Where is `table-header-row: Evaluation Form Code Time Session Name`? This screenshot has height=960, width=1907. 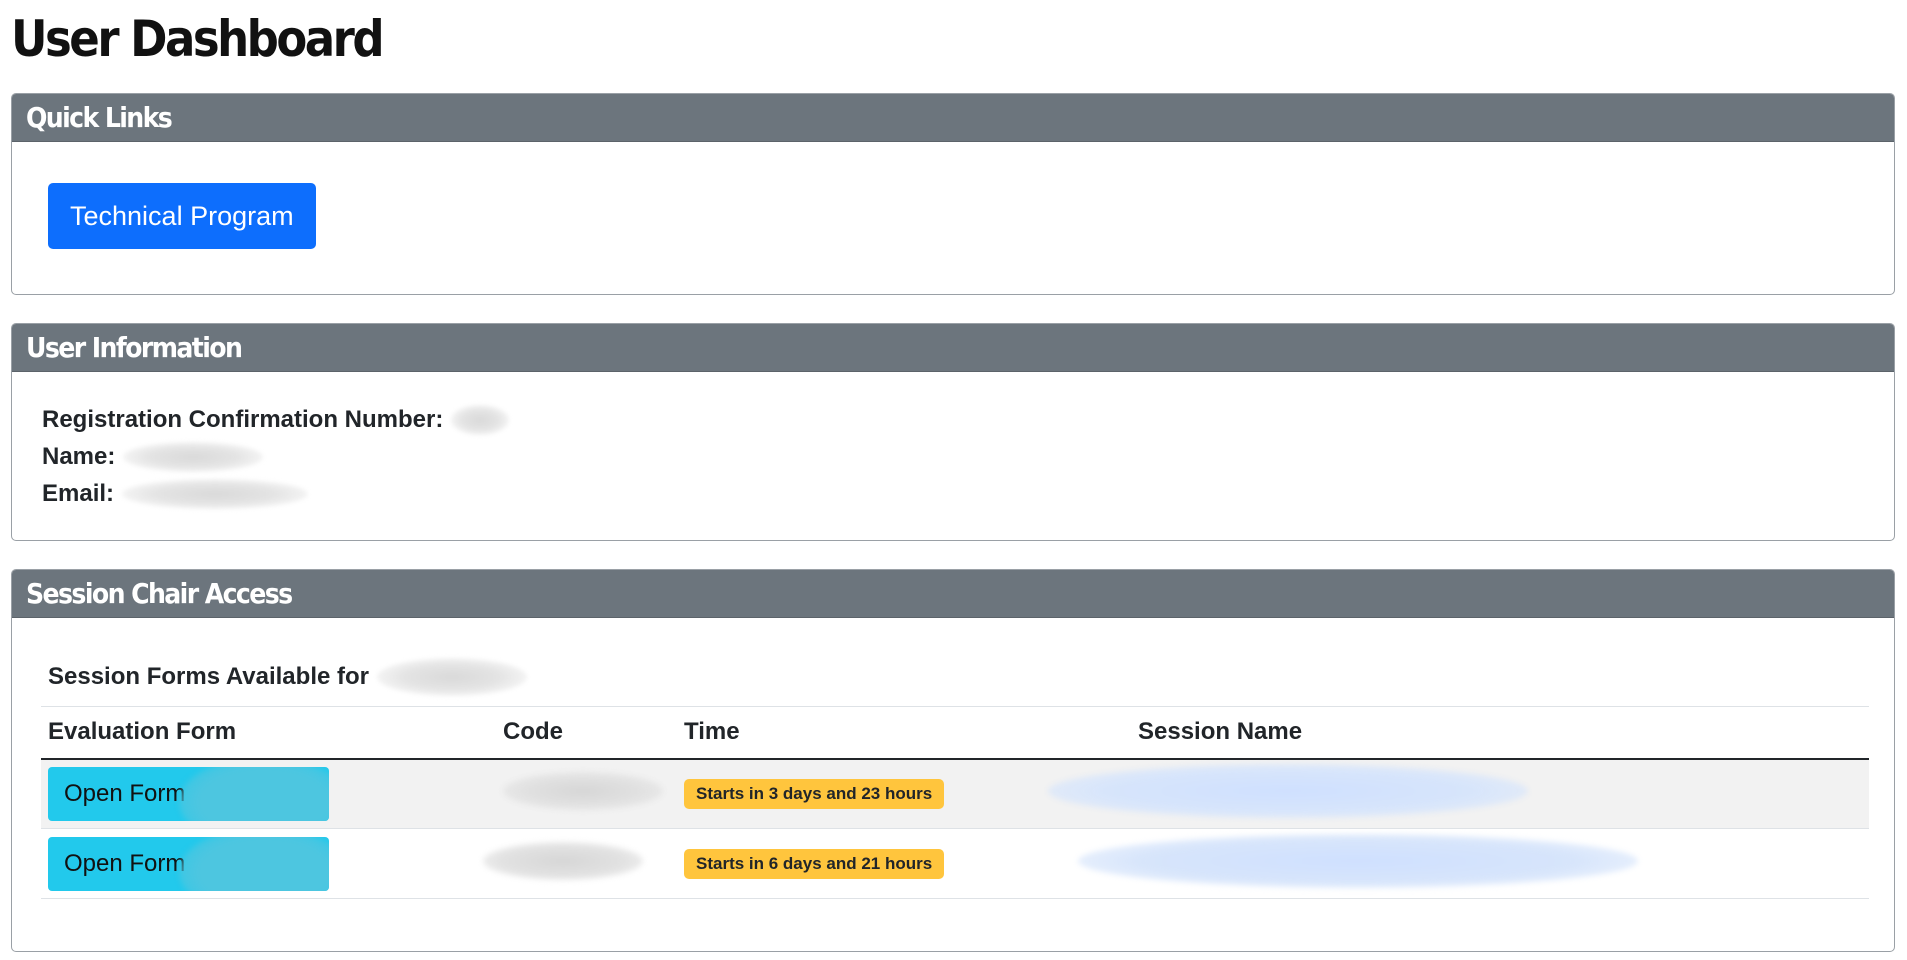
table-header-row: Evaluation Form Code Time Session Name is located at coordinates (955, 733).